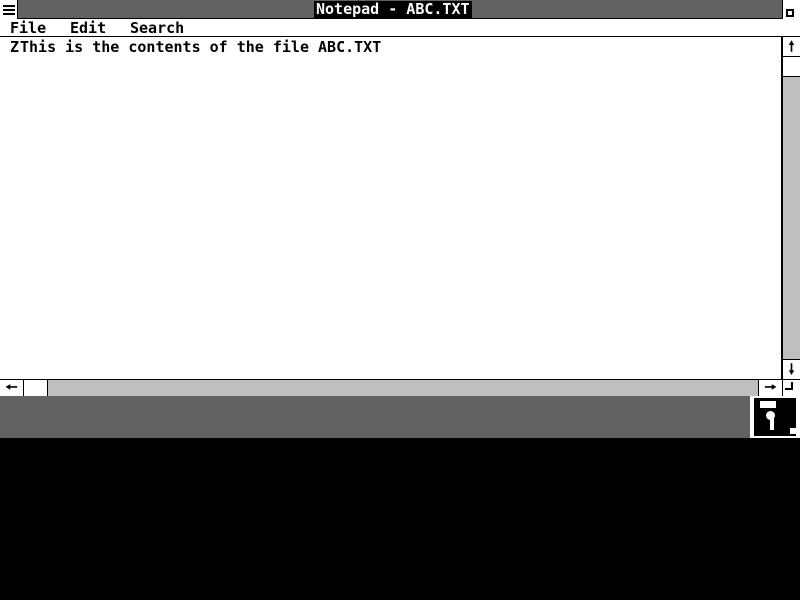 Image resolution: width=800 pixels, height=600 pixels. Describe the element at coordinates (791, 387) in the screenshot. I see `size-box-icon` at that location.